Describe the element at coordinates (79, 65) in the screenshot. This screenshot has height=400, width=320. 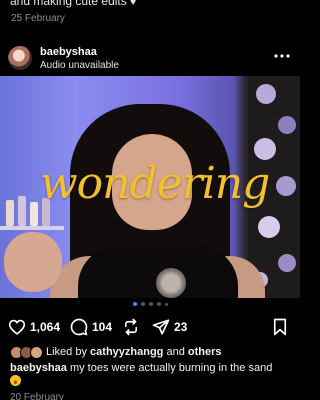
I see `audio-label: Audio unavailable` at that location.